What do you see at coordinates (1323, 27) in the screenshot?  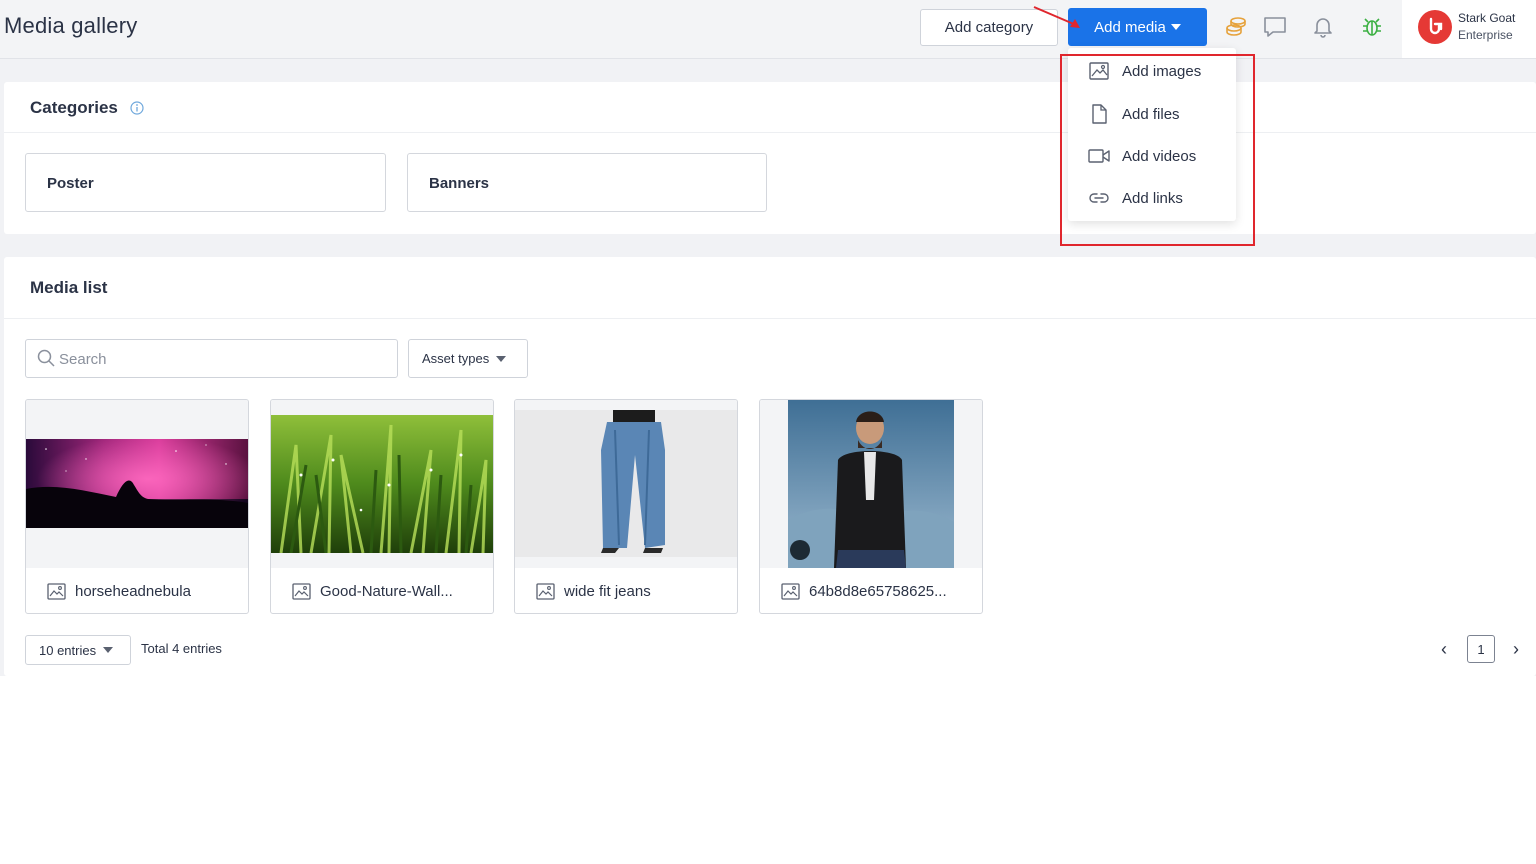 I see `bell-icon` at bounding box center [1323, 27].